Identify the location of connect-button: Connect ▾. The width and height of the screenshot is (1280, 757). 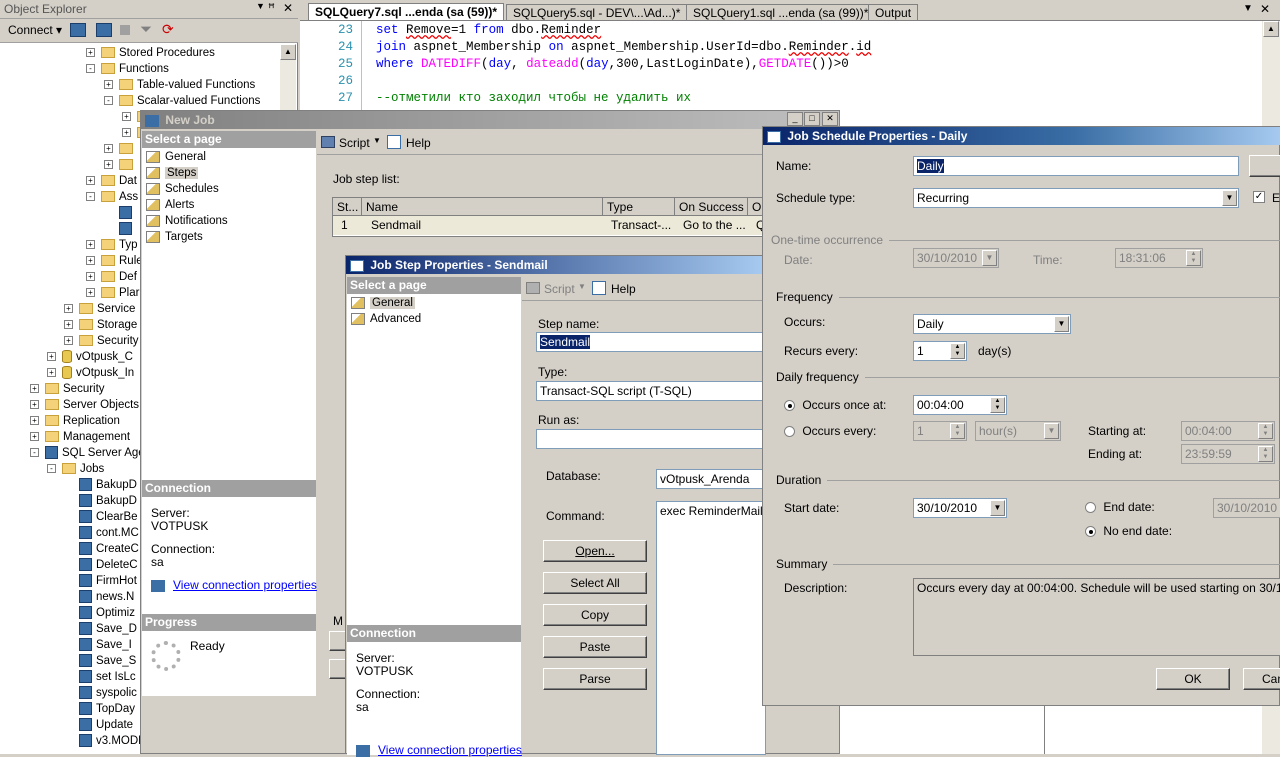
(35, 30).